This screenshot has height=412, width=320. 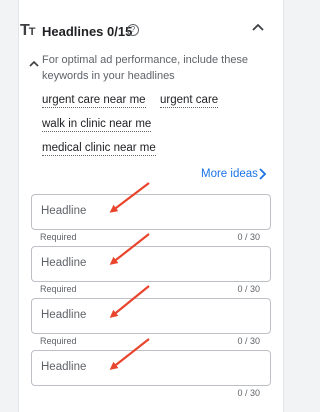 I want to click on annotation-arrows, so click(x=129, y=276).